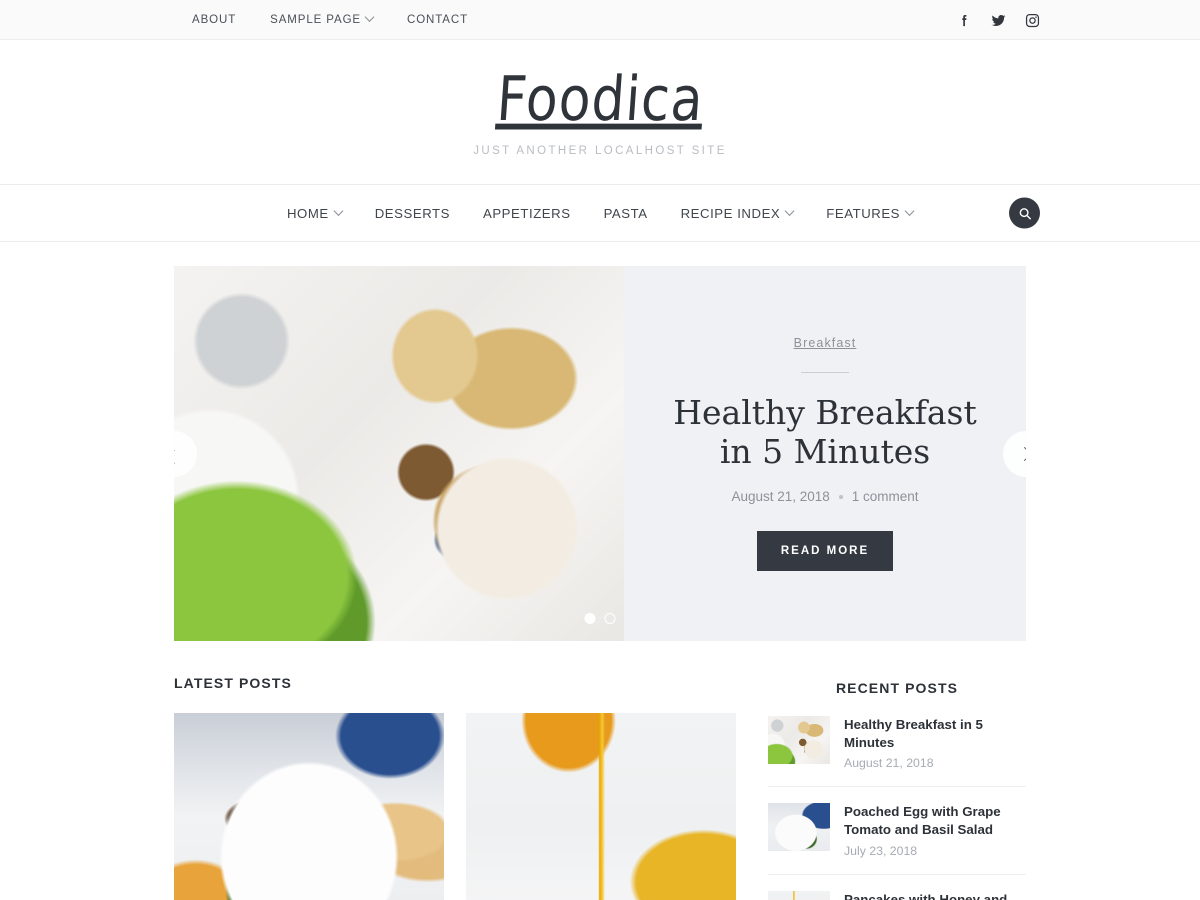 This screenshot has height=900, width=1200. What do you see at coordinates (233, 683) in the screenshot?
I see `latest-posts-heading: LATEST POSTS` at bounding box center [233, 683].